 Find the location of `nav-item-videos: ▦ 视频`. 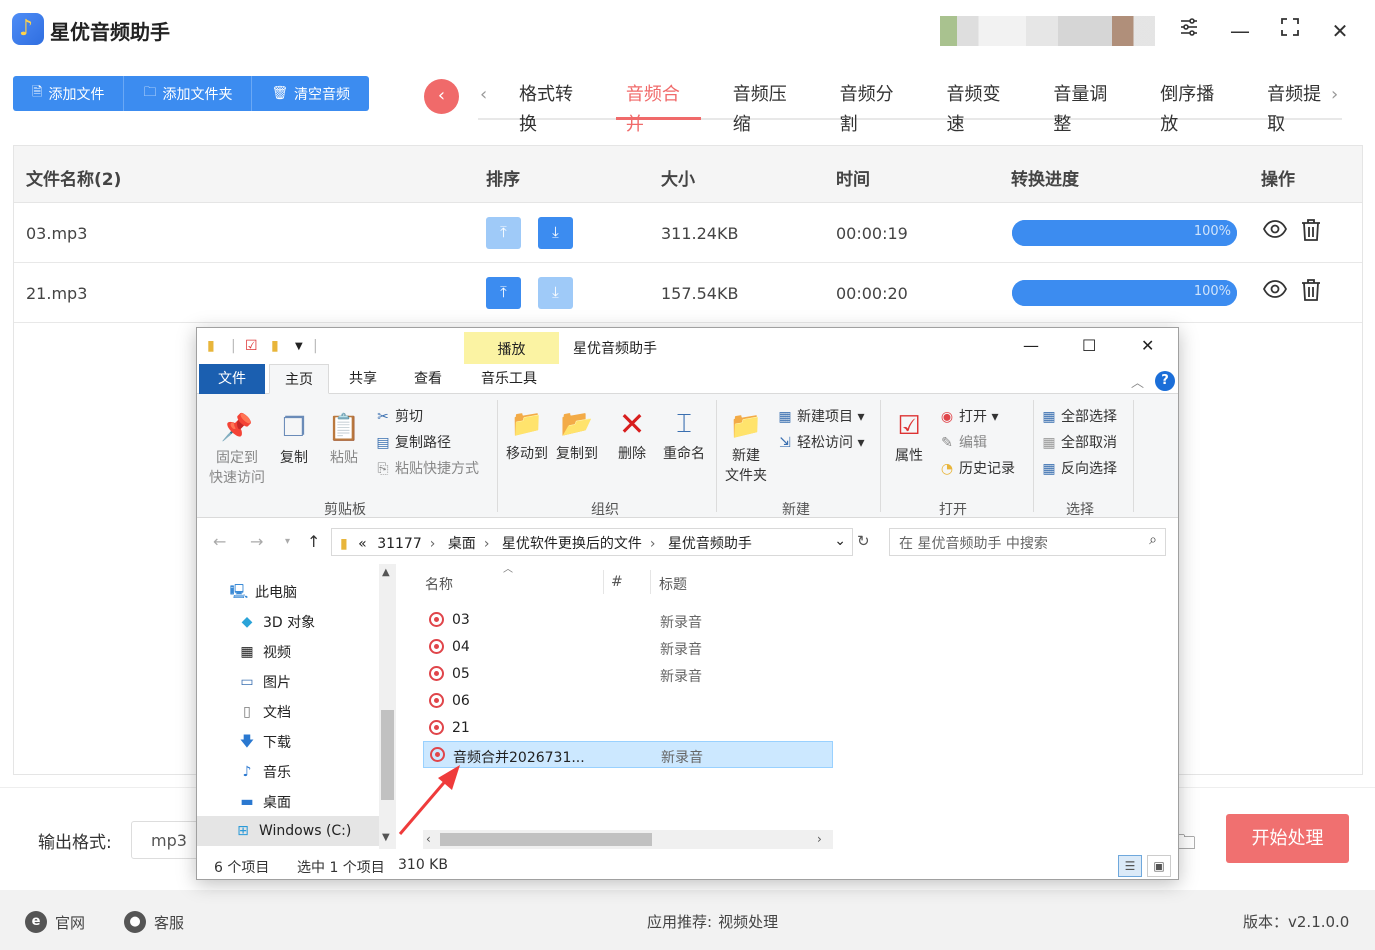

nav-item-videos: ▦ 视频 is located at coordinates (264, 652).